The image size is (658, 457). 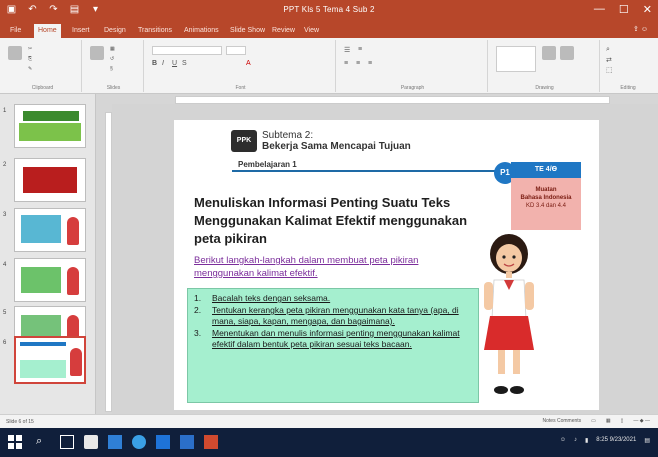 What do you see at coordinates (567, 53) in the screenshot?
I see `quick-styles-icon` at bounding box center [567, 53].